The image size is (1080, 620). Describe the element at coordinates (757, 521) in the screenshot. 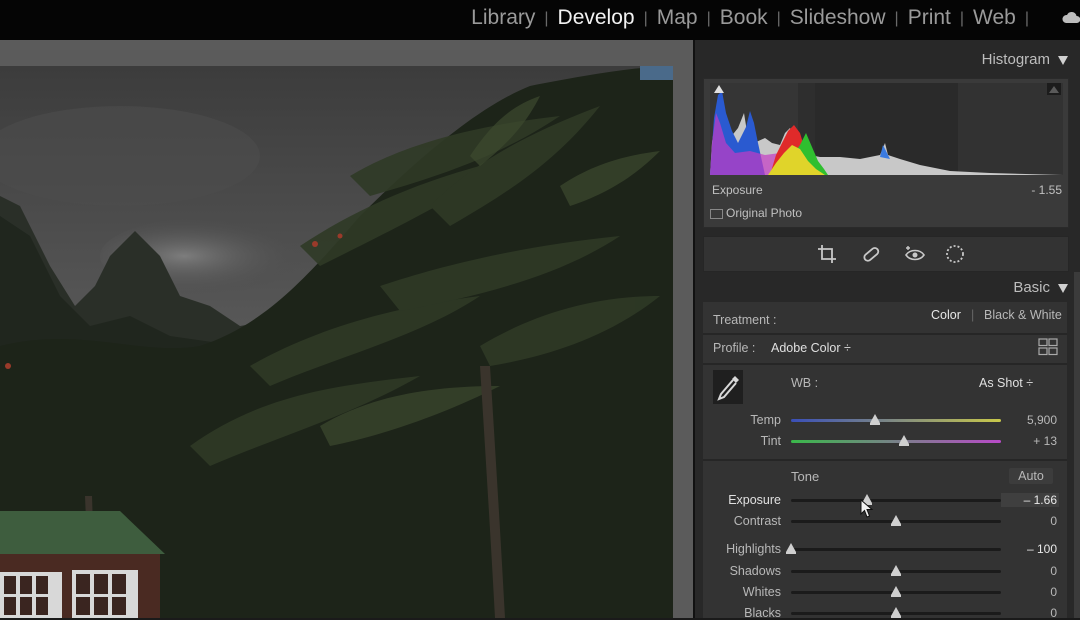

I see `contrast-label: Contrast` at that location.